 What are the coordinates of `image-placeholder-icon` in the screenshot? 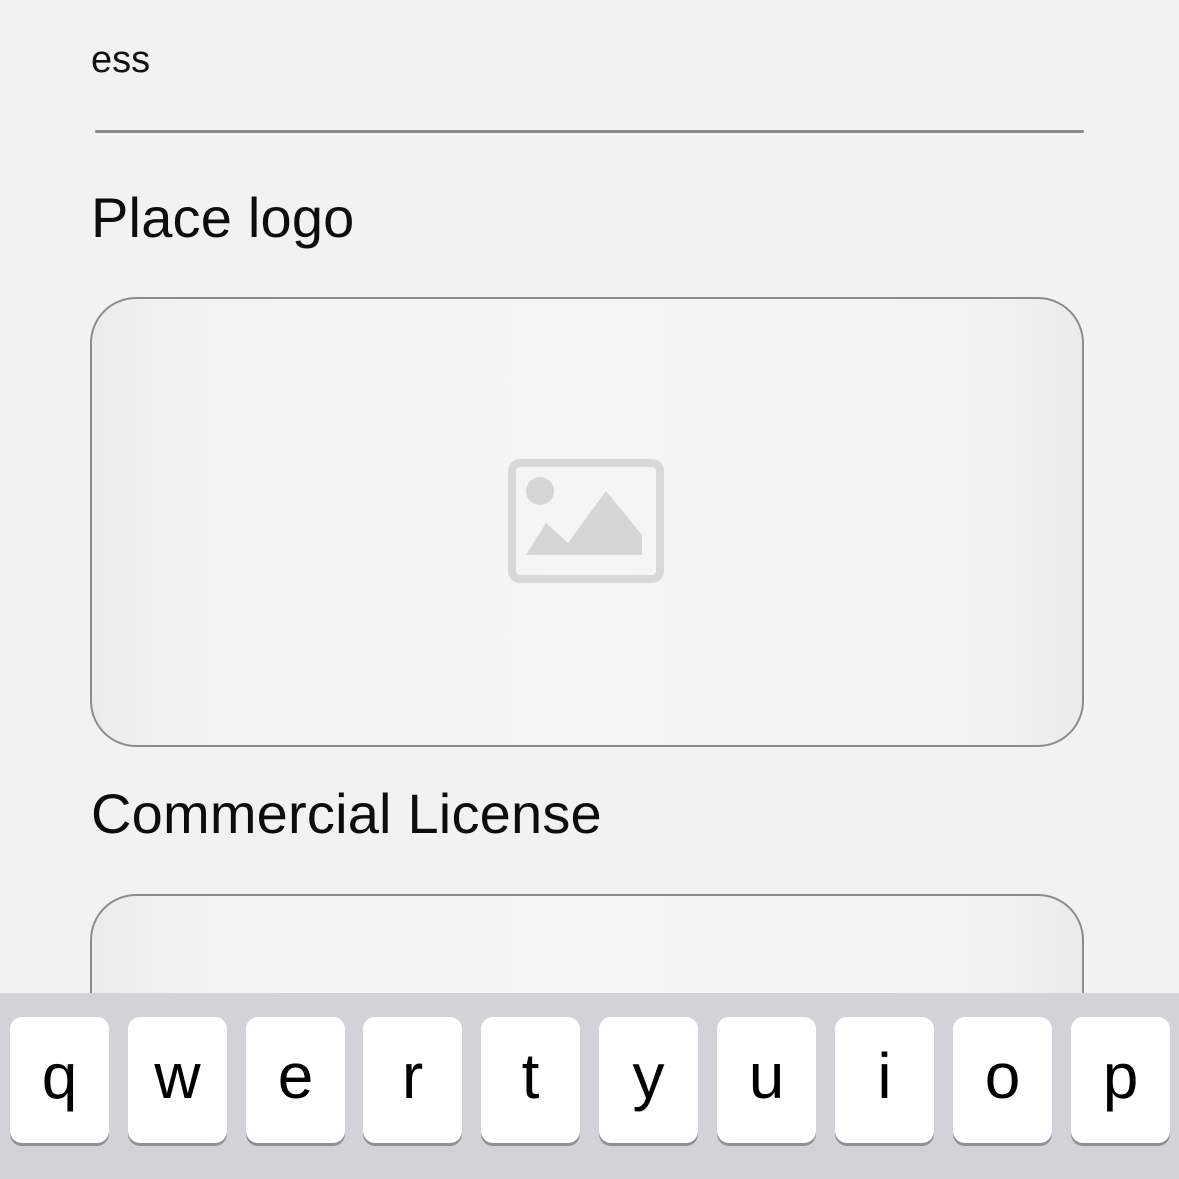 It's located at (586, 521).